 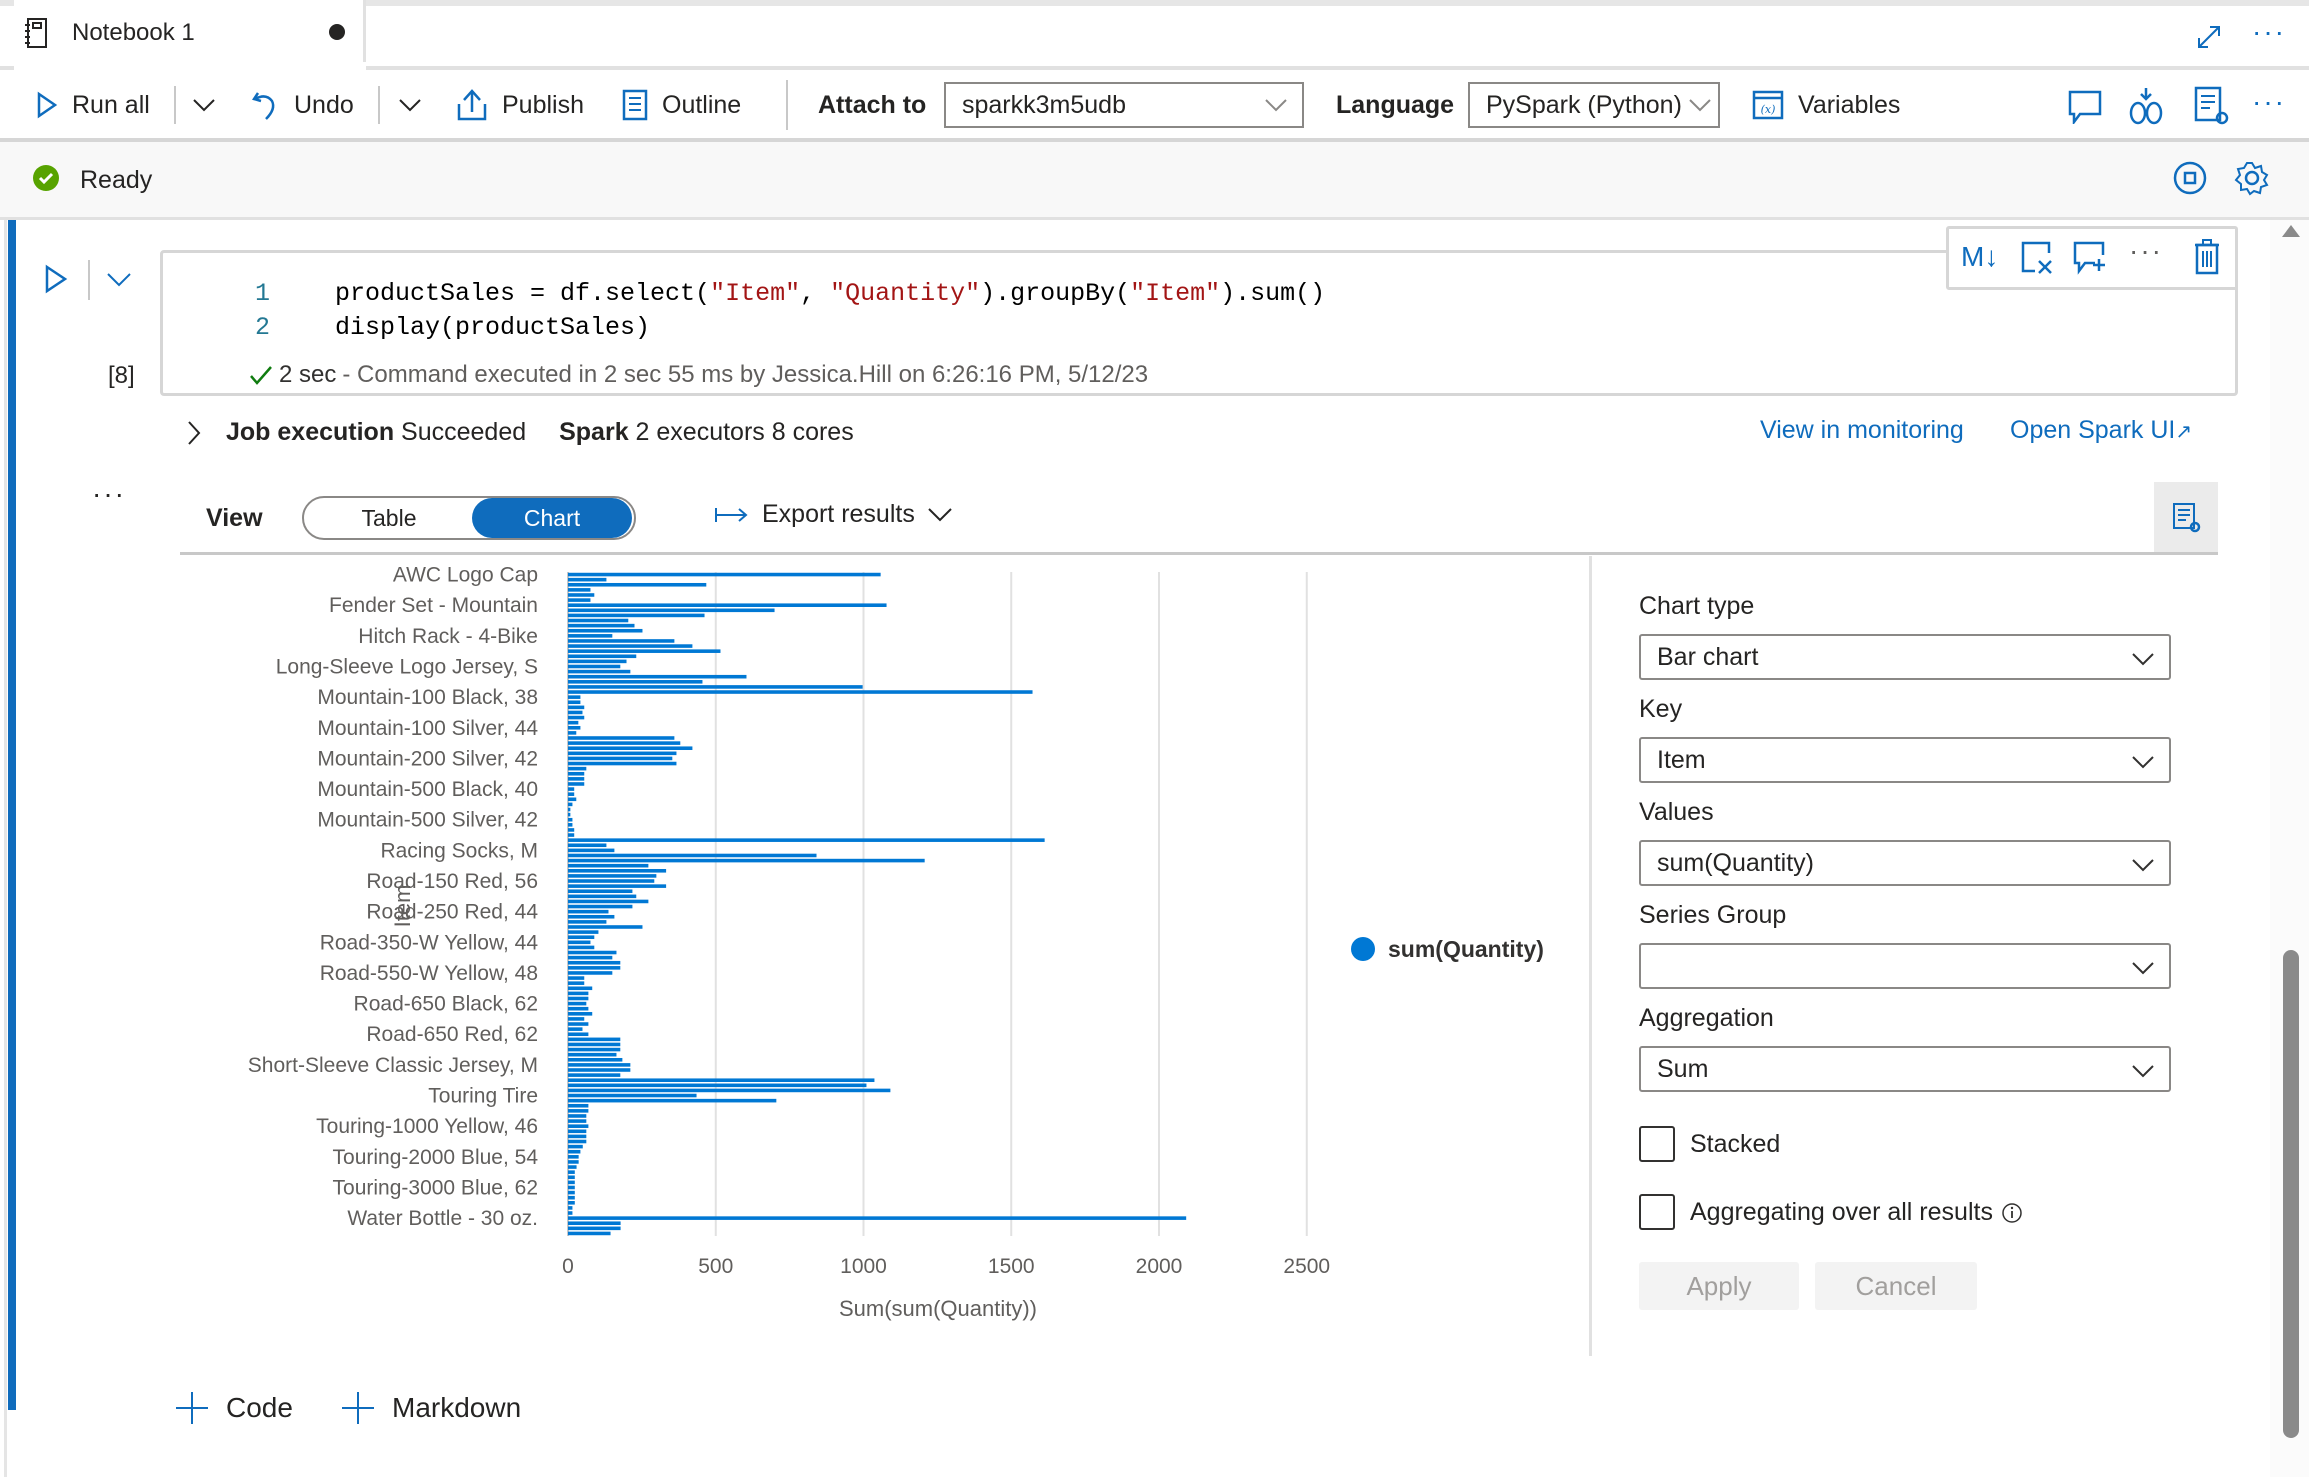 What do you see at coordinates (2252, 178) in the screenshot?
I see `gear-icon` at bounding box center [2252, 178].